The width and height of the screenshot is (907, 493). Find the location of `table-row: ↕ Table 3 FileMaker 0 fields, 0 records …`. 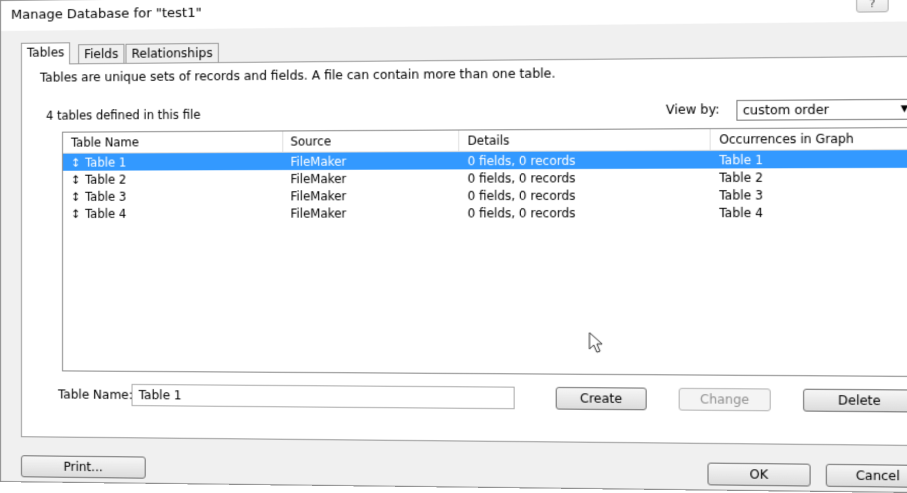

table-row: ↕ Table 3 FileMaker 0 fields, 0 records … is located at coordinates (485, 195).